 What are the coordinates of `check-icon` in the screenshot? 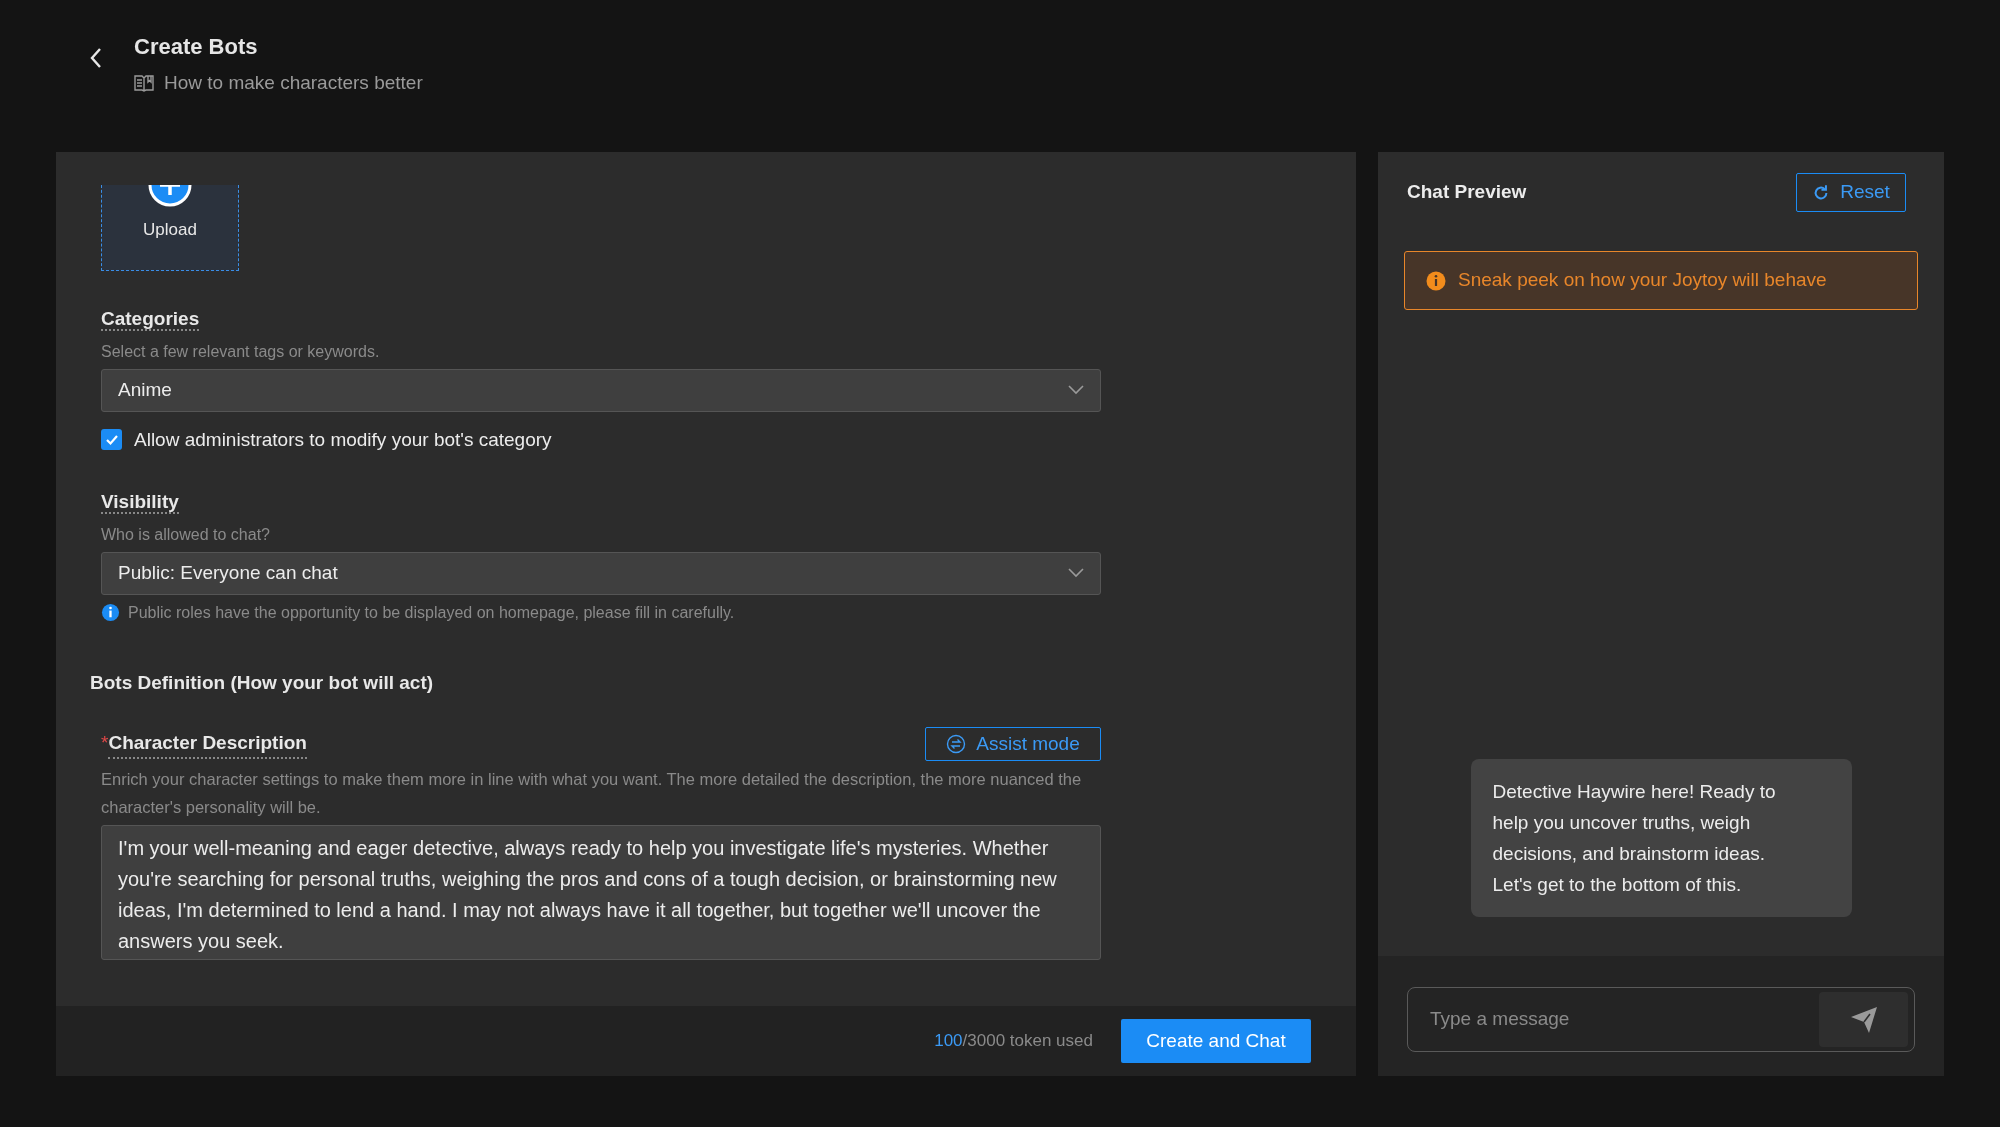 It's located at (111, 439).